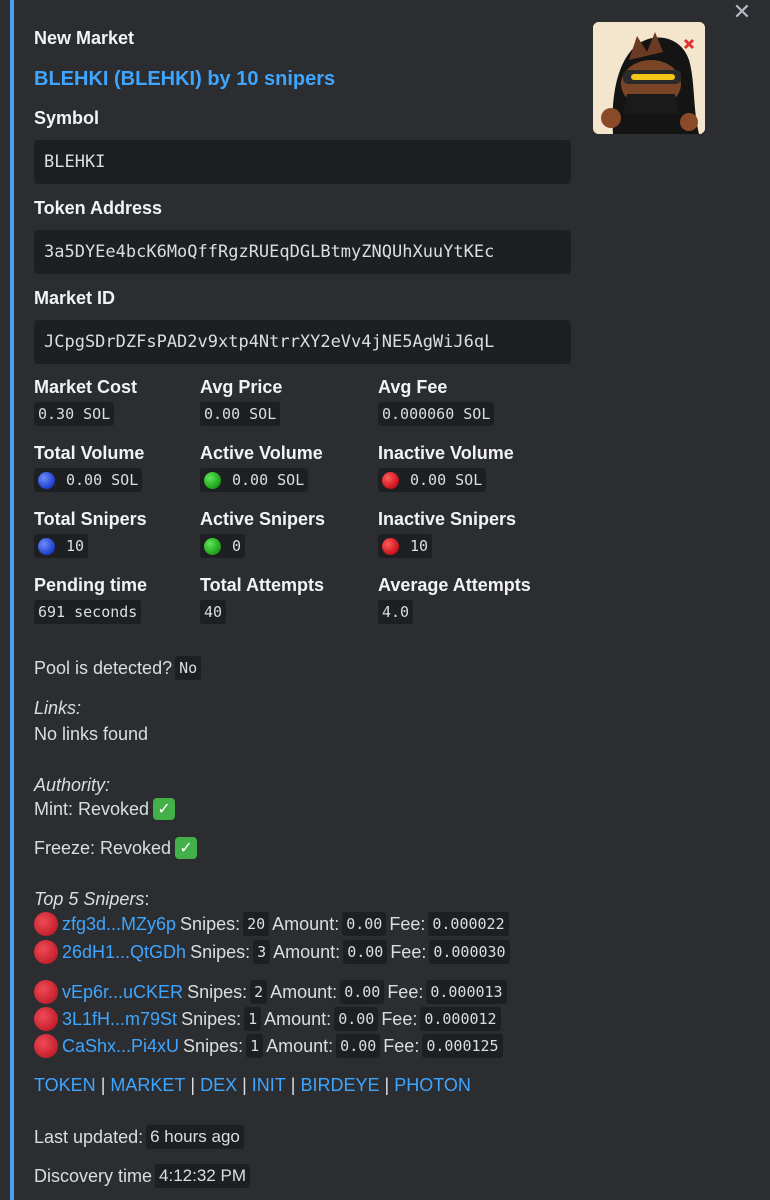 The image size is (770, 1200). Describe the element at coordinates (147, 1085) in the screenshot. I see `market-link: MARKET` at that location.